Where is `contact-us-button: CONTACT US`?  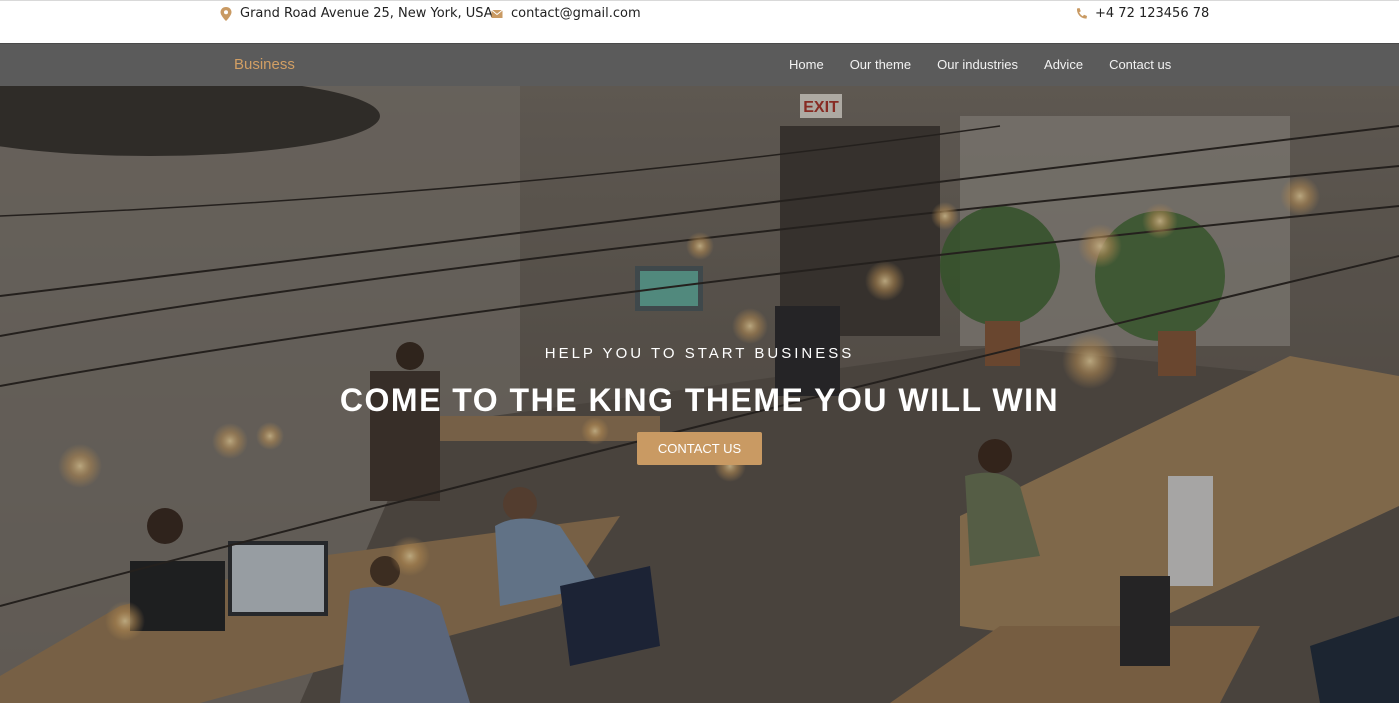 contact-us-button: CONTACT US is located at coordinates (699, 448).